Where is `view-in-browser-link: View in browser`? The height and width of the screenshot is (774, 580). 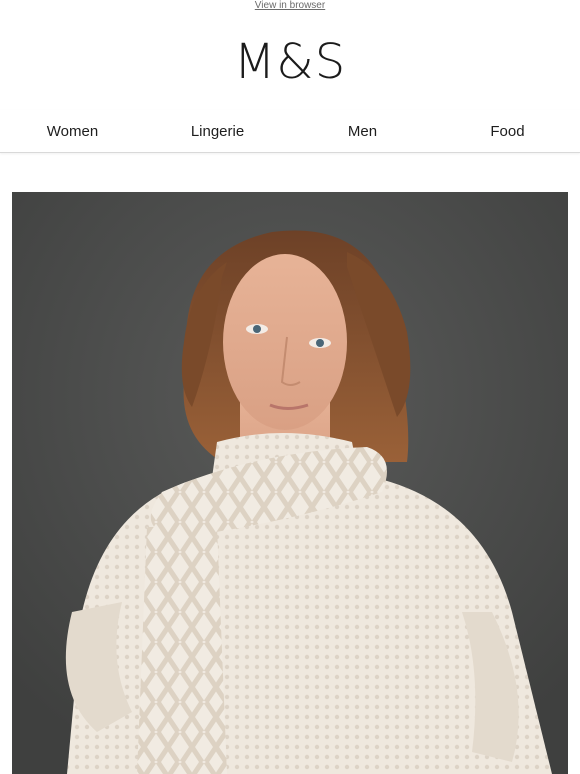 view-in-browser-link: View in browser is located at coordinates (290, 5).